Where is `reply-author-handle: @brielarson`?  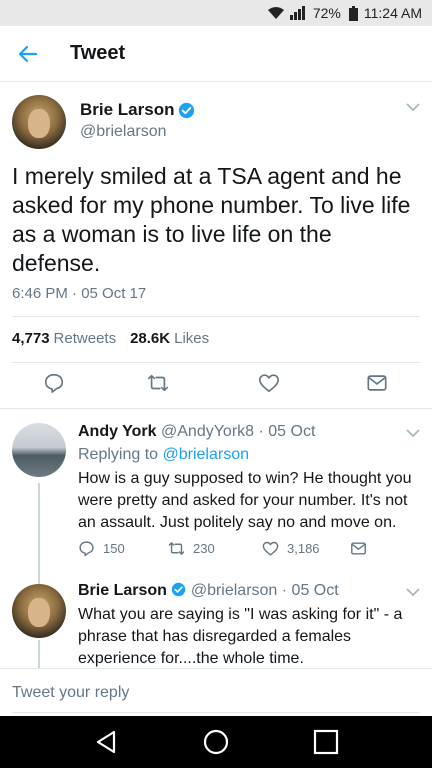
reply-author-handle: @brielarson is located at coordinates (234, 590).